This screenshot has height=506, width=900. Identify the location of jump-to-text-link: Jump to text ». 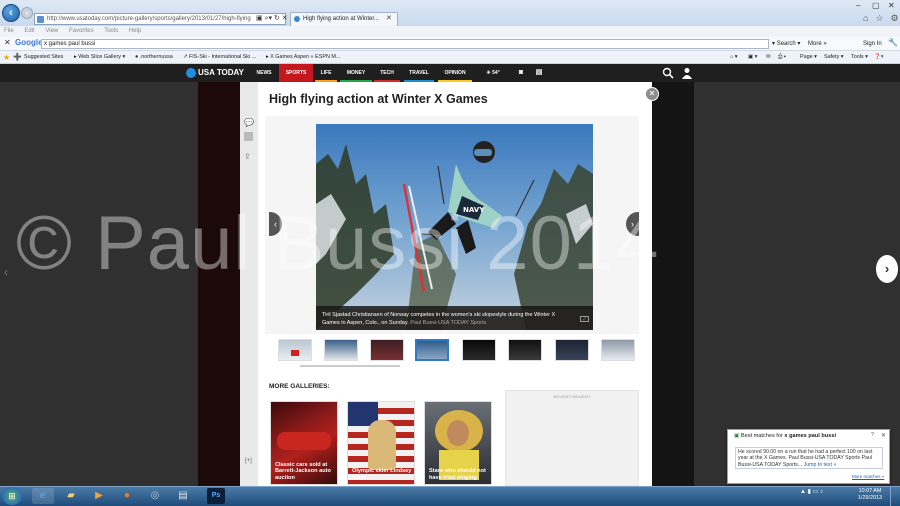
(820, 465).